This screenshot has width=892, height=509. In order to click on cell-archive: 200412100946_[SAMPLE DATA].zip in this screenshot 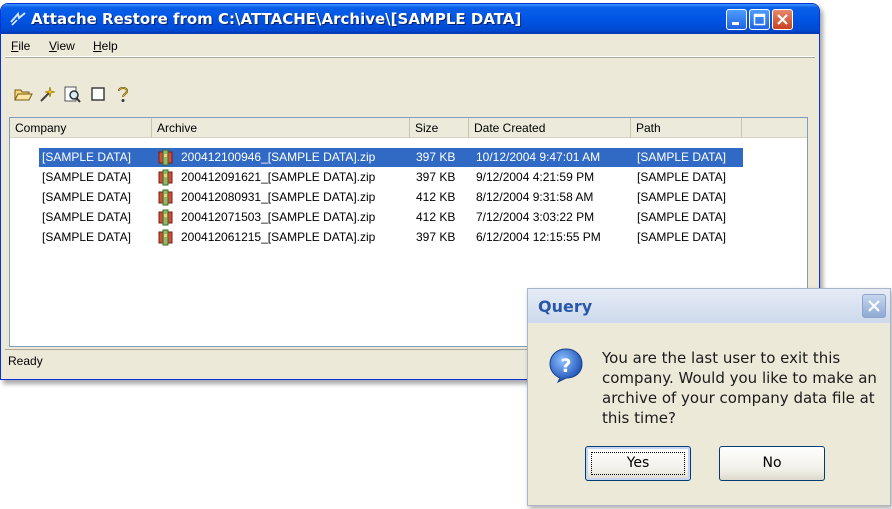, I will do `click(278, 157)`.